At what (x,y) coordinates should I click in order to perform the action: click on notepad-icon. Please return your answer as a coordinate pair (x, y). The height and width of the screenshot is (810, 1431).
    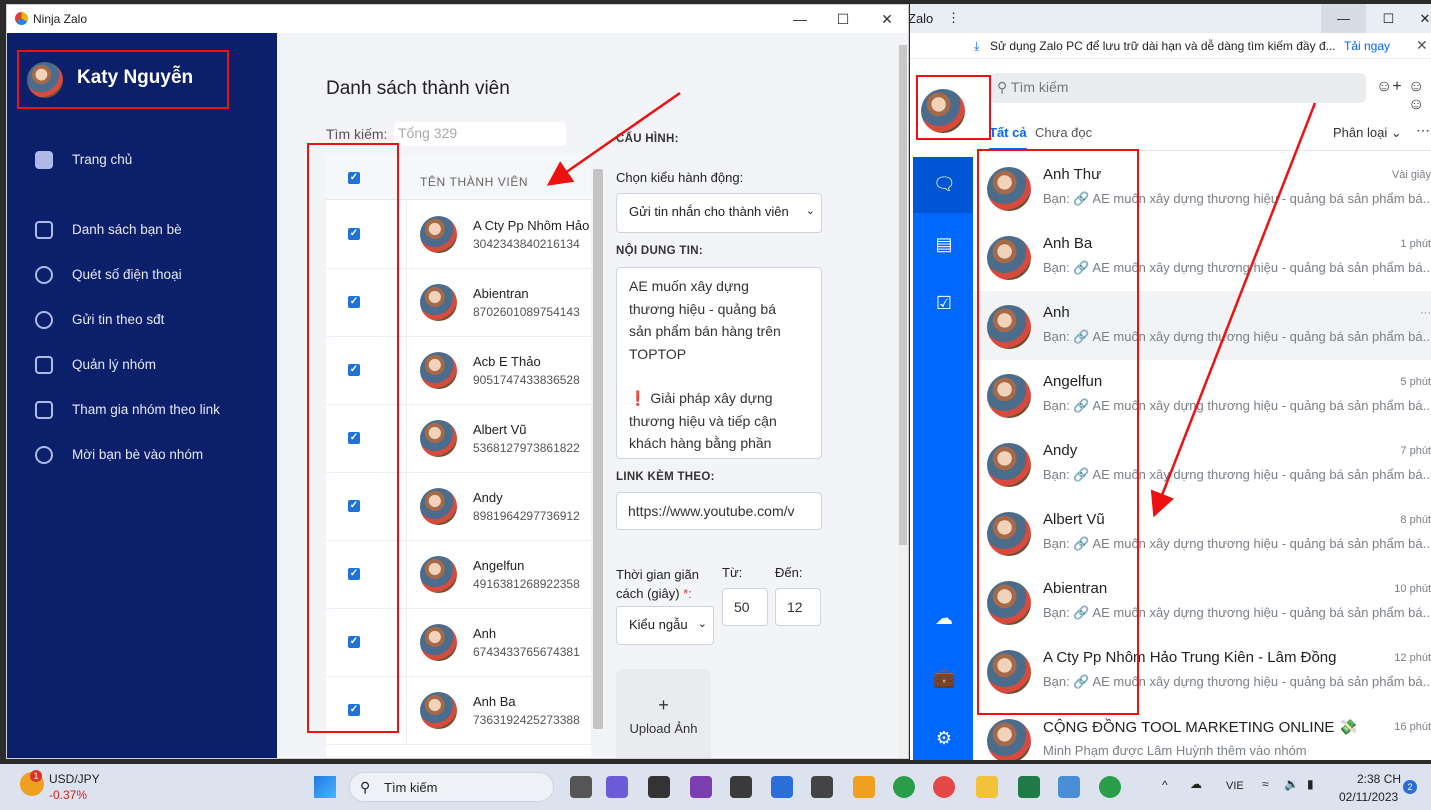
    Looking at the image, I should click on (1069, 787).